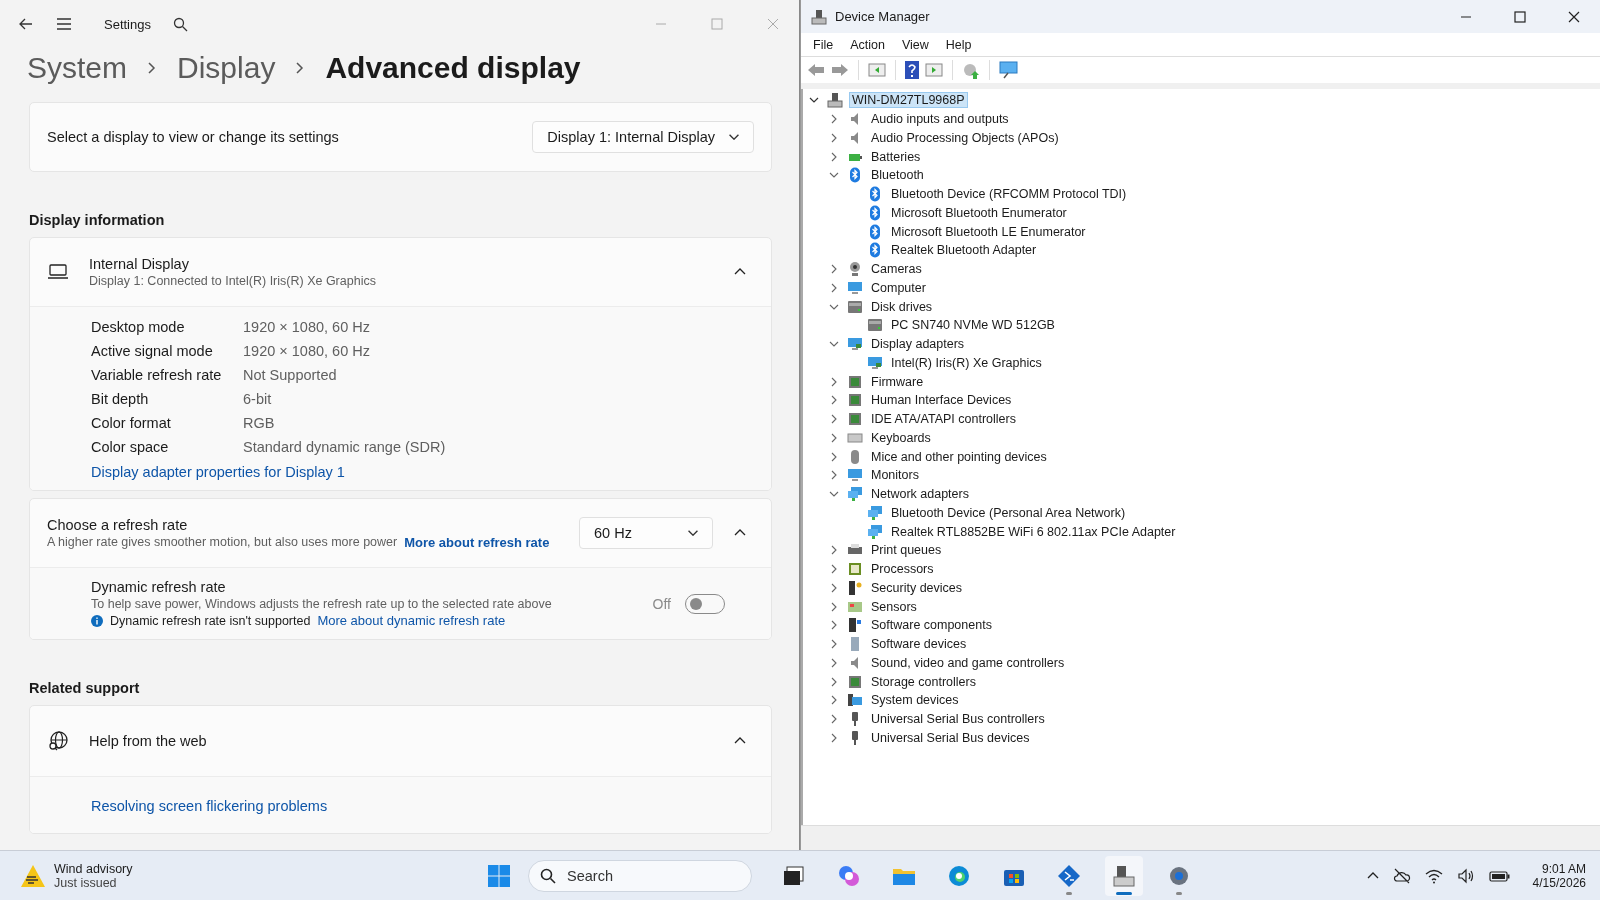 This screenshot has height=900, width=1600. What do you see at coordinates (941, 400) in the screenshot?
I see `tree-item: Human Interface Devices` at bounding box center [941, 400].